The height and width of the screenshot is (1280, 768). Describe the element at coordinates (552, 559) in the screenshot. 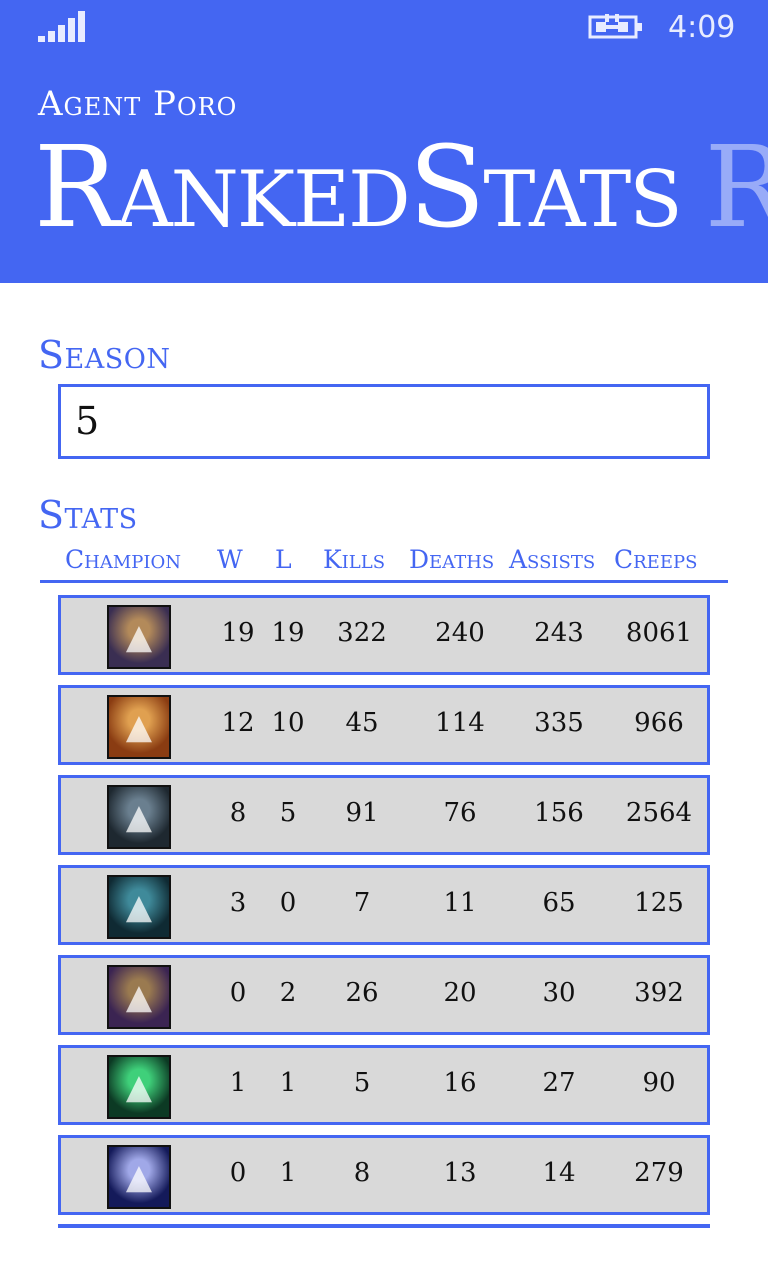

I see `column-header-assists: Assists` at that location.